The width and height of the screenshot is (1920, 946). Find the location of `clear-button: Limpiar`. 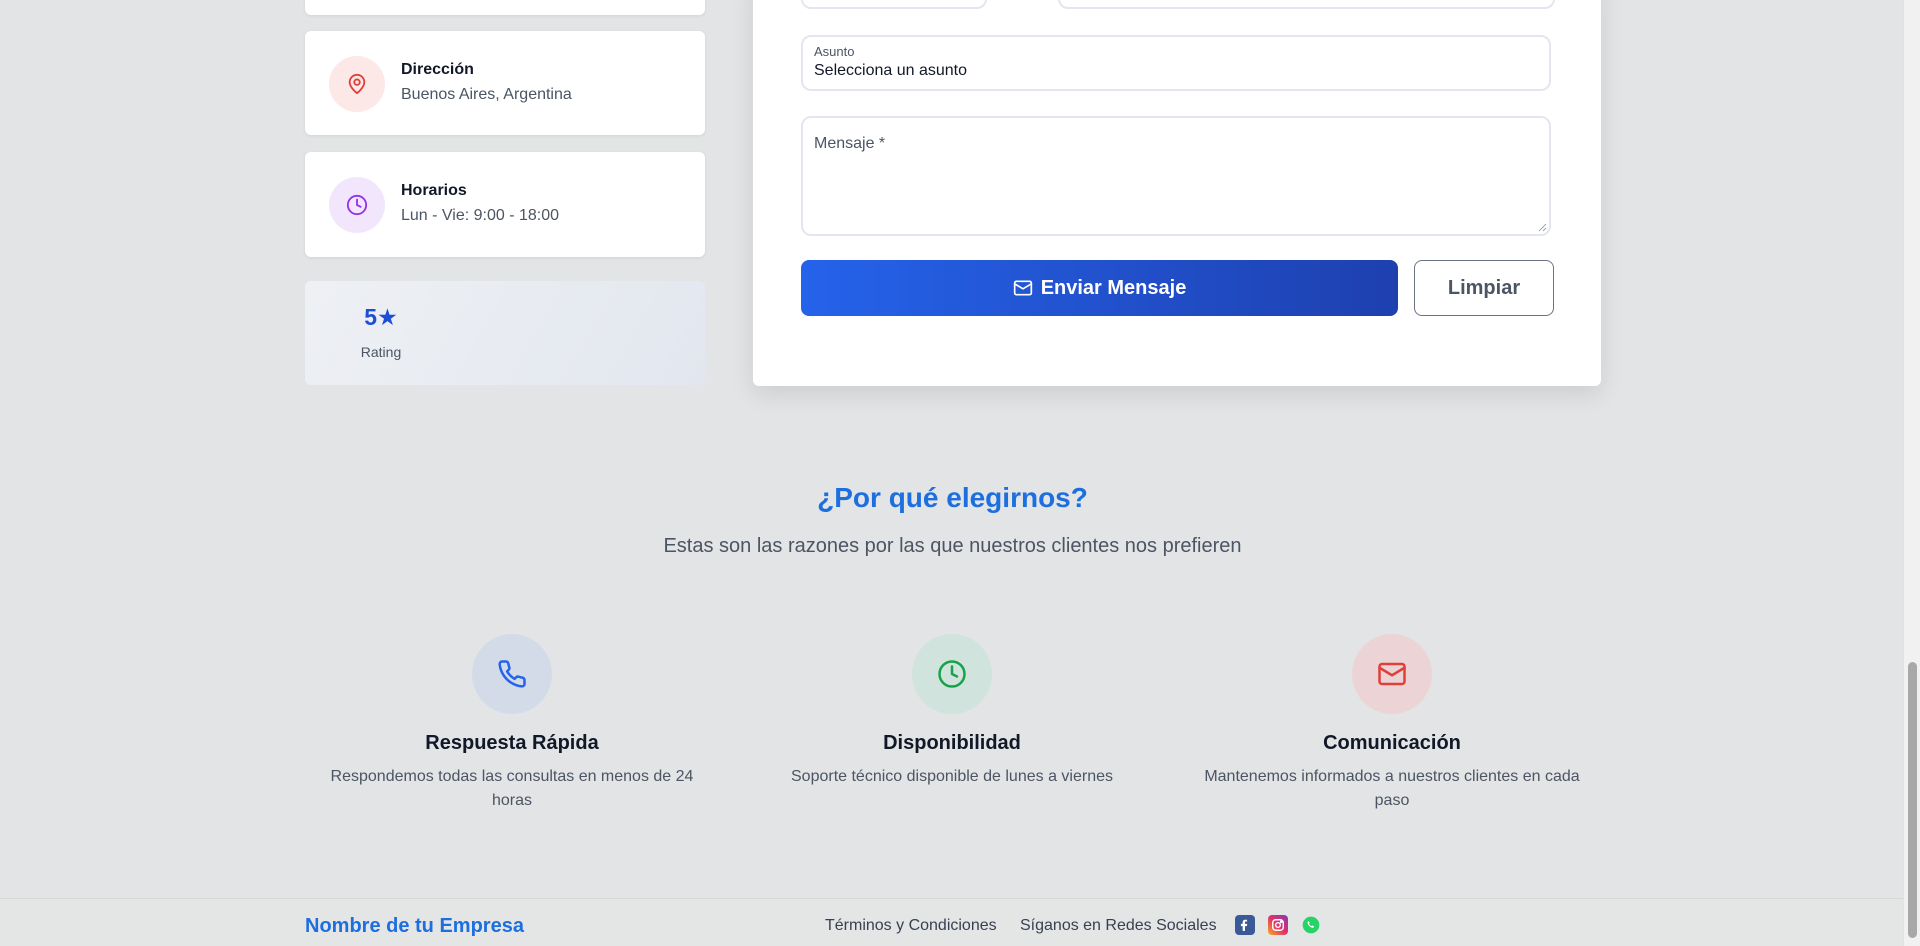

clear-button: Limpiar is located at coordinates (1484, 288).